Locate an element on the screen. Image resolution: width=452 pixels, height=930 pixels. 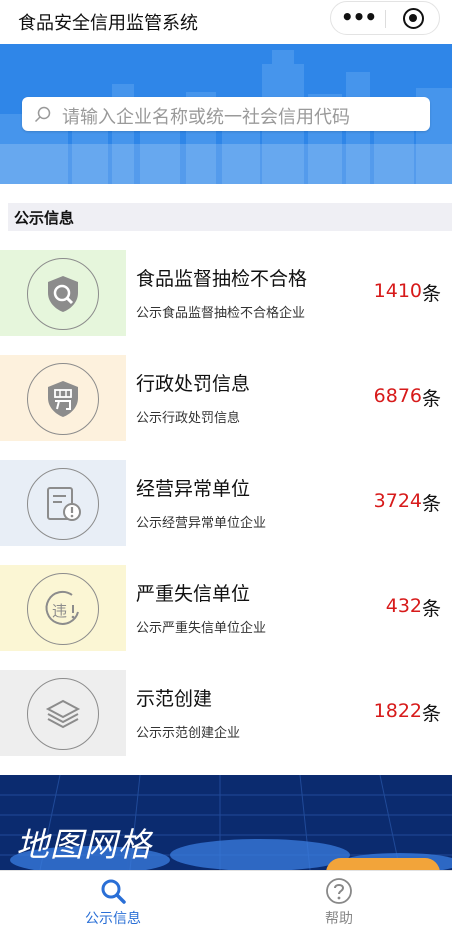
item-desc: 公示经营异常单位企业 is located at coordinates (201, 523).